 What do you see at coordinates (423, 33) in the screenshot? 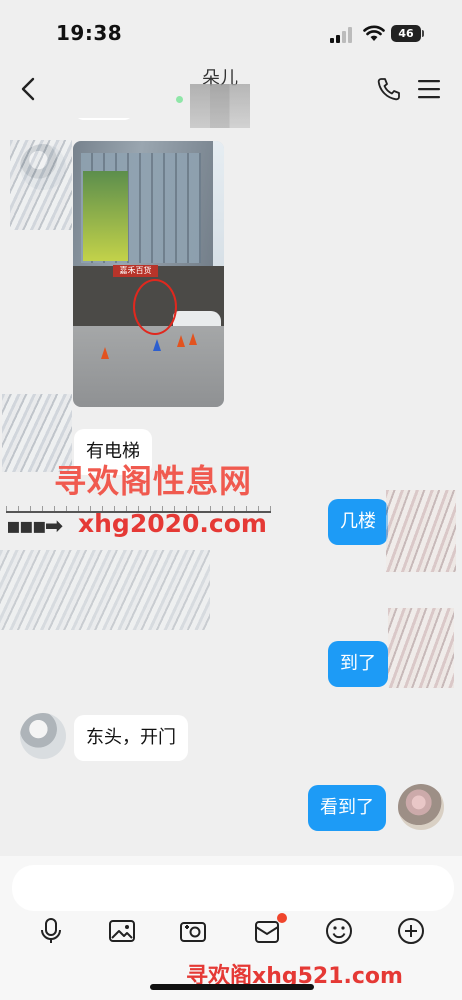
I see `battery-tip` at bounding box center [423, 33].